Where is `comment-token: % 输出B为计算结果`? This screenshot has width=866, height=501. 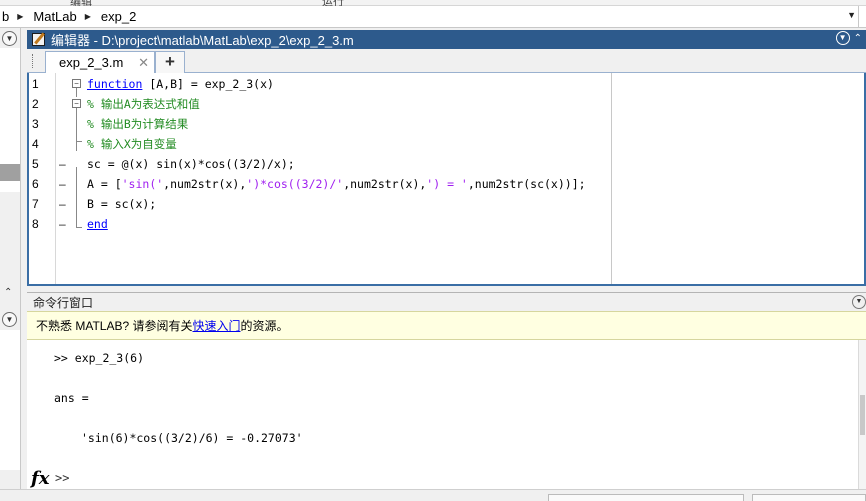
comment-token: % 输出B为计算结果 is located at coordinates (138, 124).